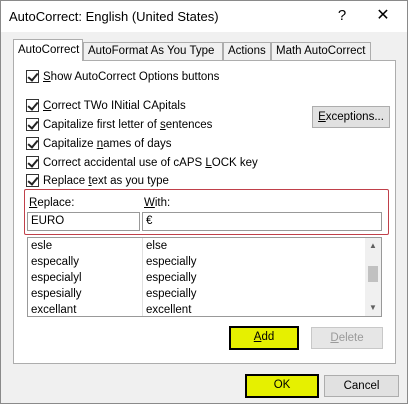 This screenshot has width=408, height=404. What do you see at coordinates (361, 386) in the screenshot?
I see `cancel-button: Cancel` at bounding box center [361, 386].